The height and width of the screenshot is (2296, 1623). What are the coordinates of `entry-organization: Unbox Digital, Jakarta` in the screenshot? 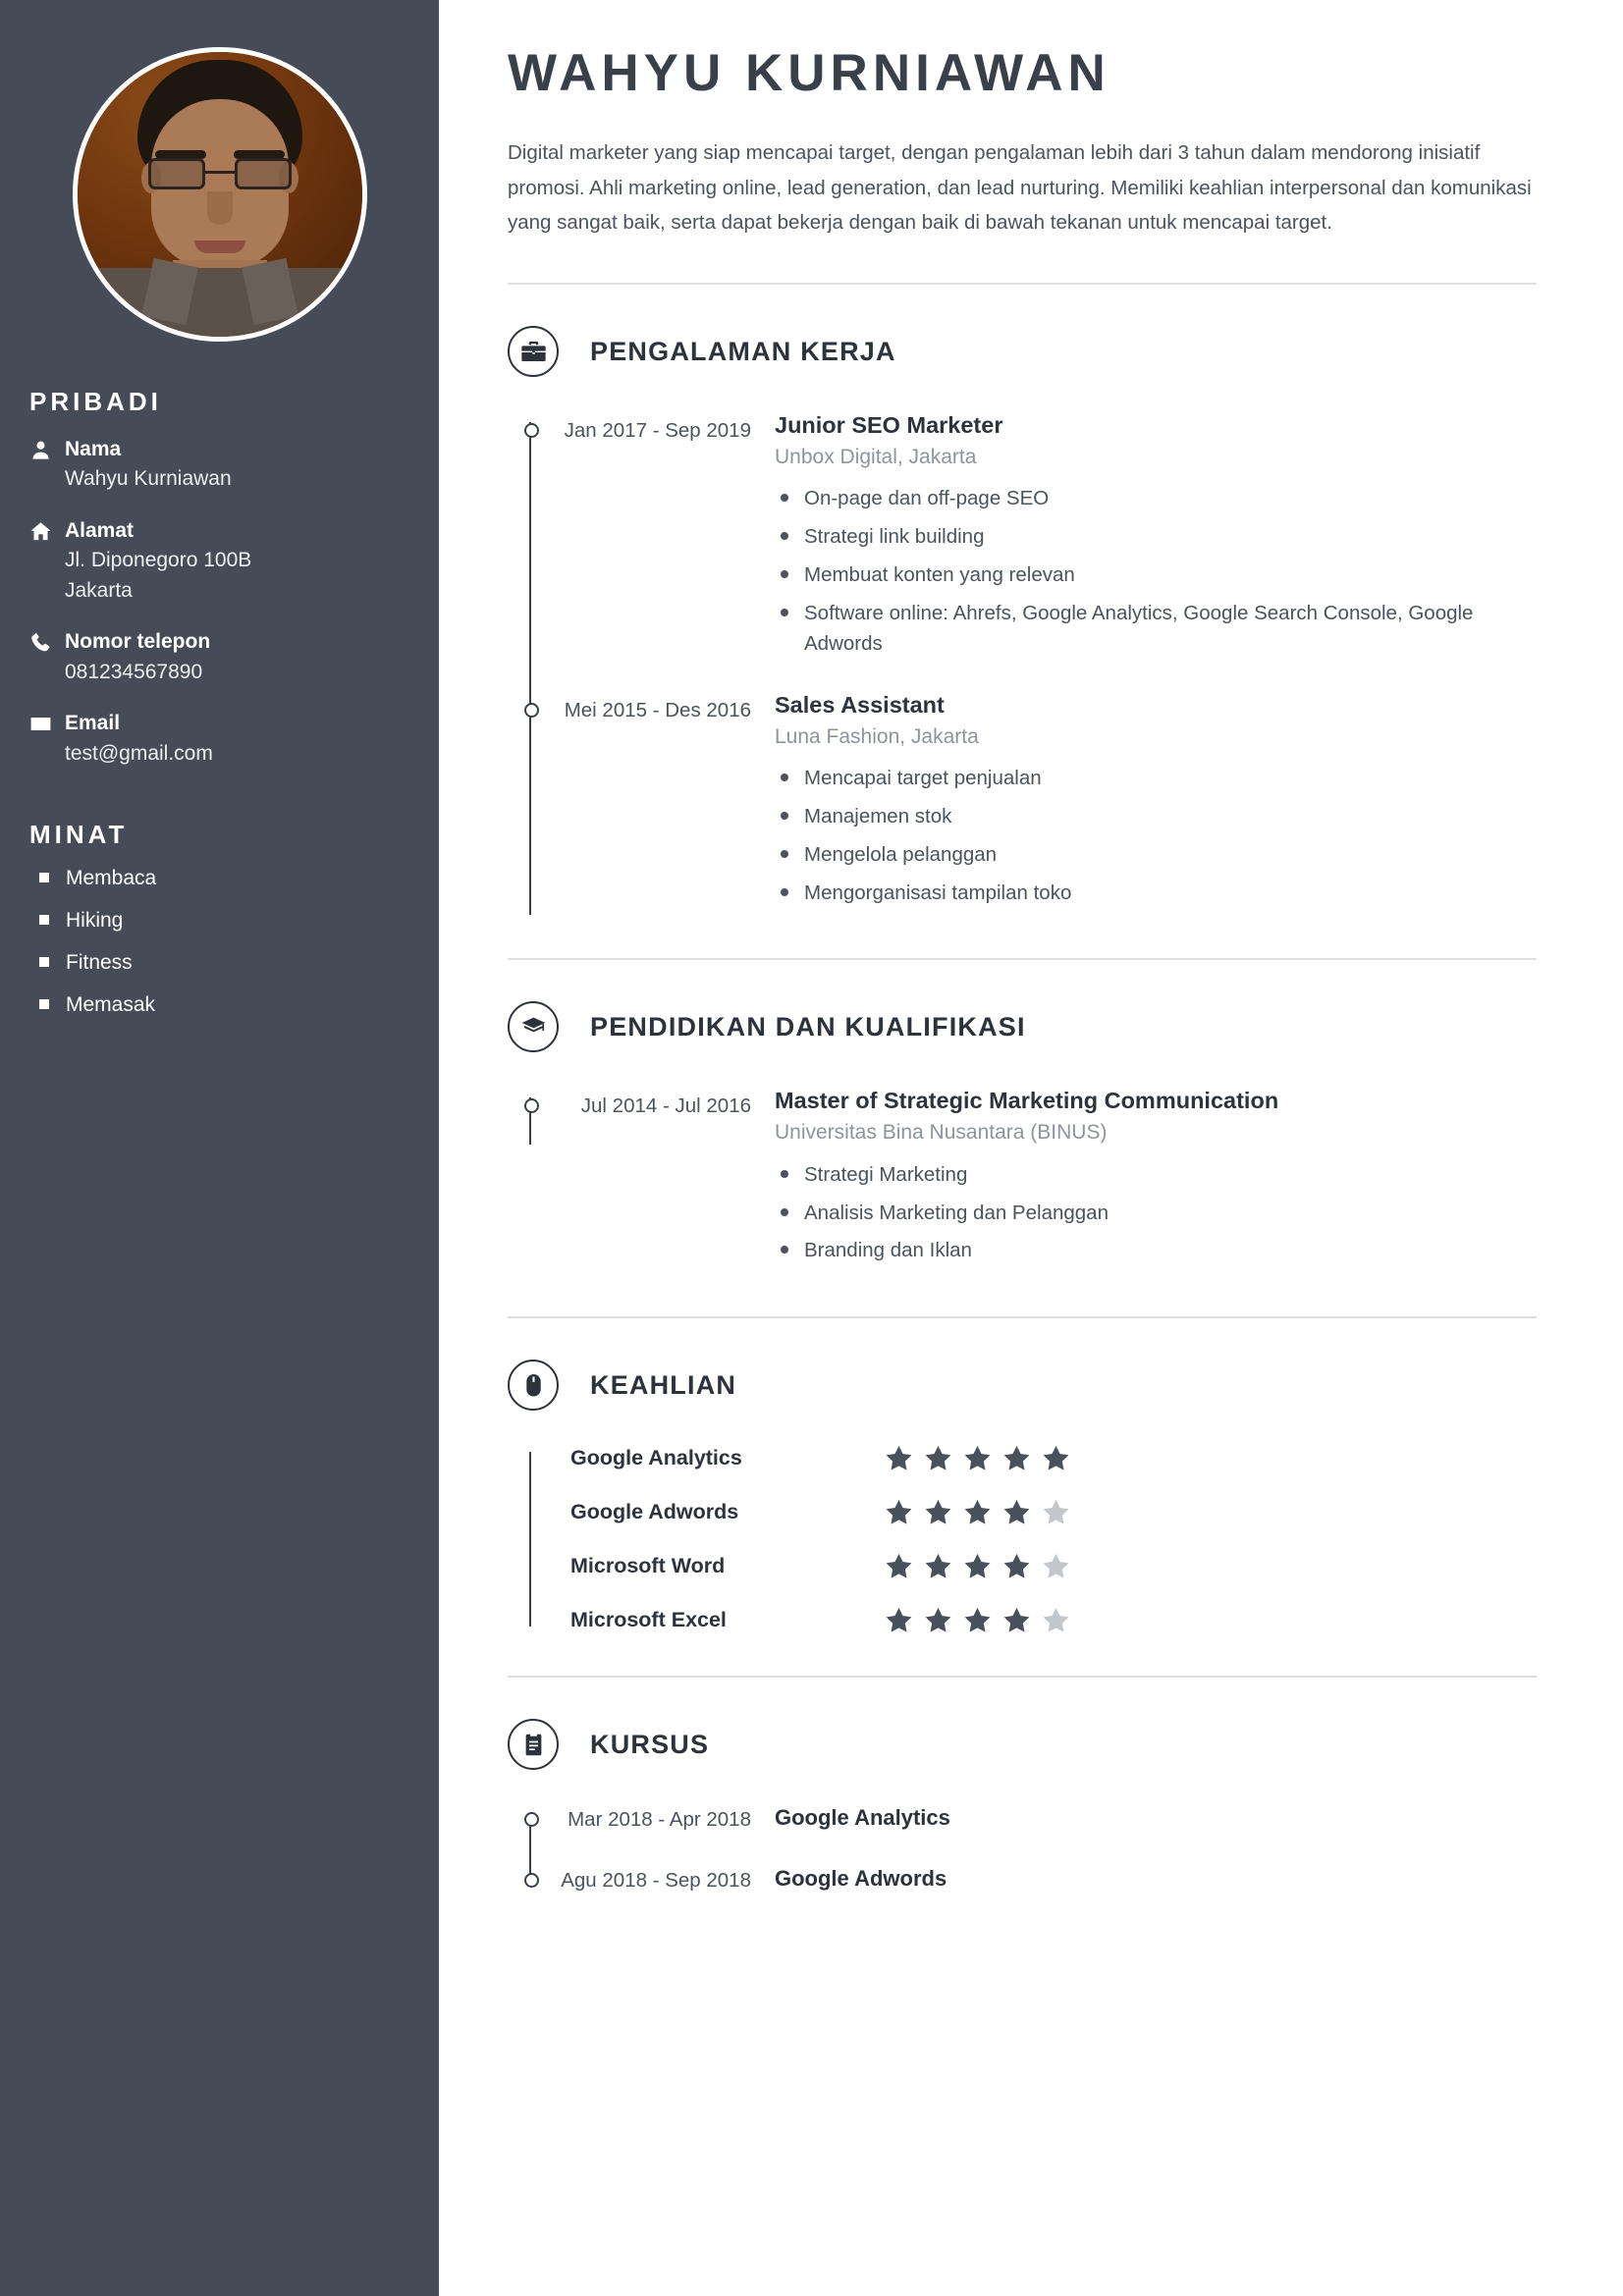 It's located at (876, 456).